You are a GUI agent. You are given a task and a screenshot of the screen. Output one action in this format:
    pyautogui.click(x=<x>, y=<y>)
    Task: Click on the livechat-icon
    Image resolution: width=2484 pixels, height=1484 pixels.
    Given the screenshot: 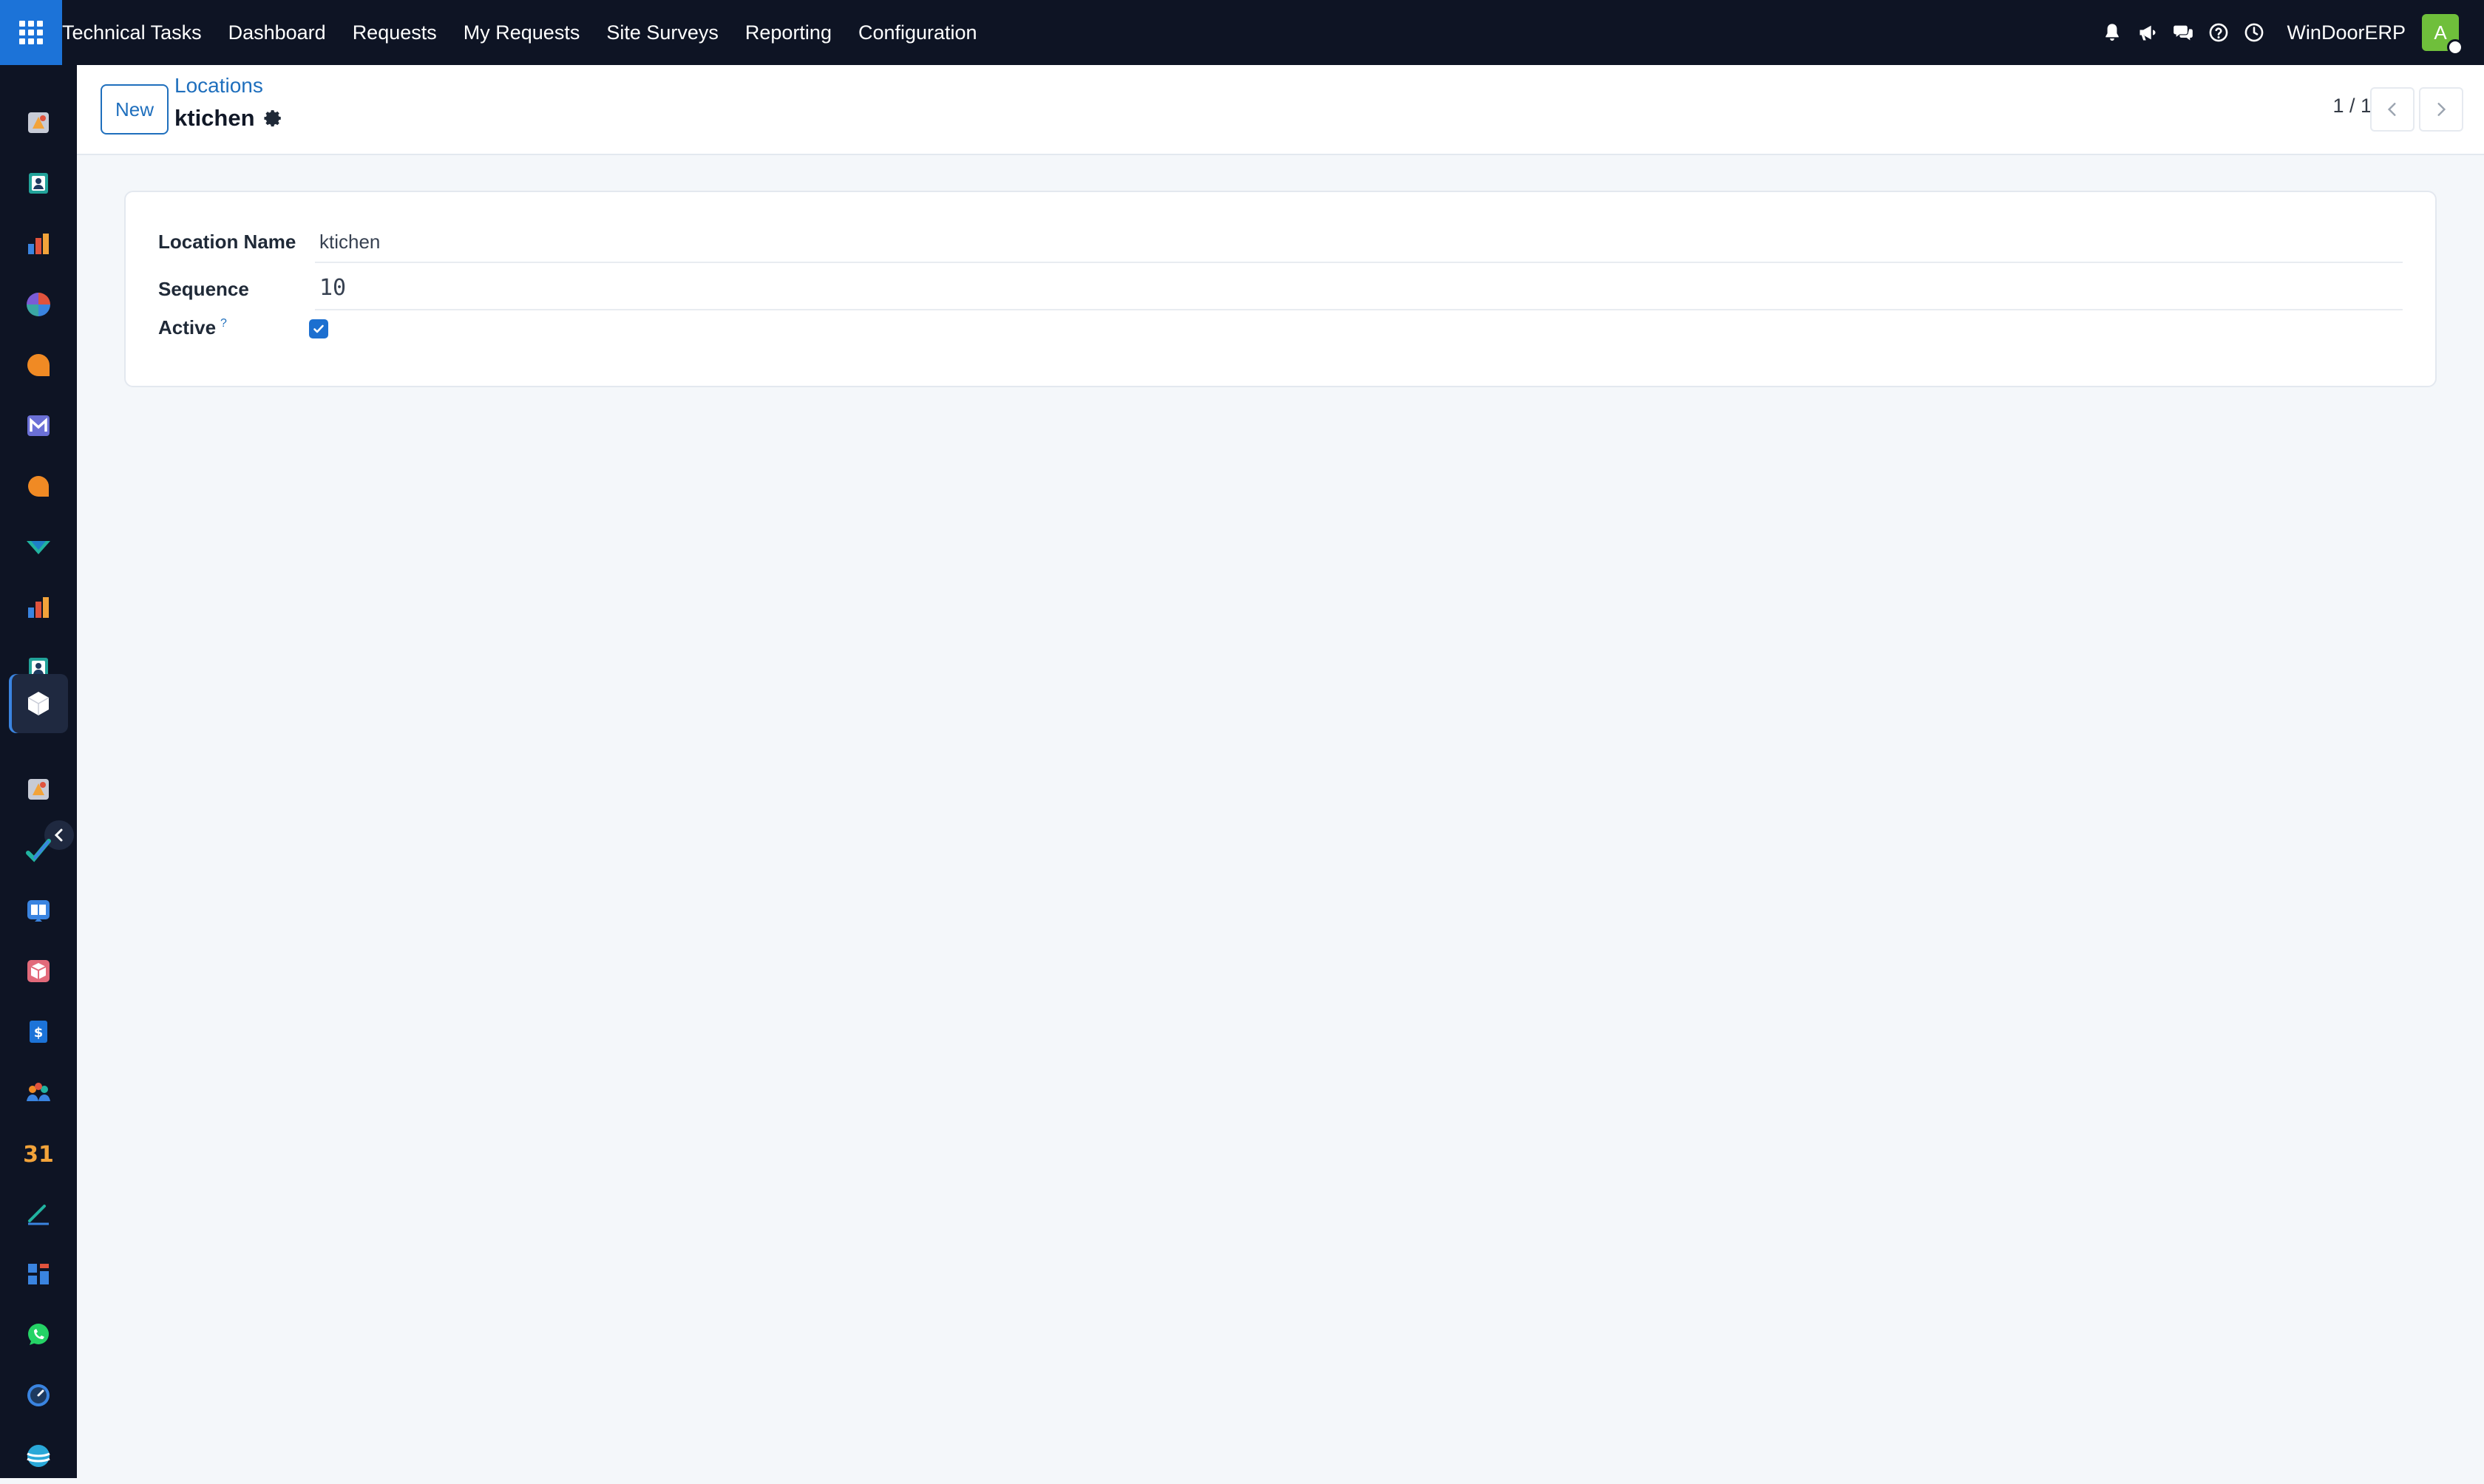 What is the action you would take?
    pyautogui.click(x=38, y=486)
    